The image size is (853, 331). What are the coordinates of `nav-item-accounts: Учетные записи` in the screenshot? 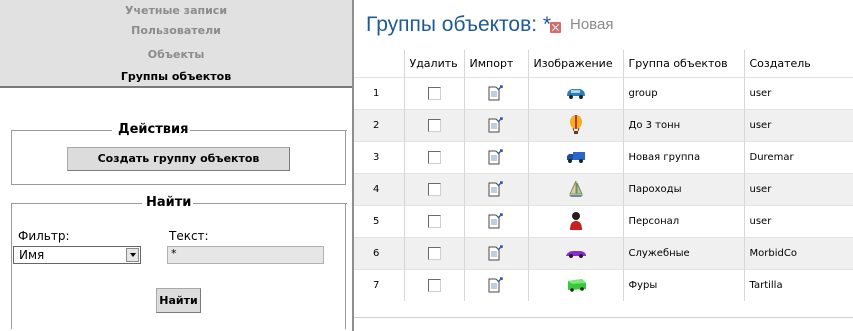 It's located at (176, 10).